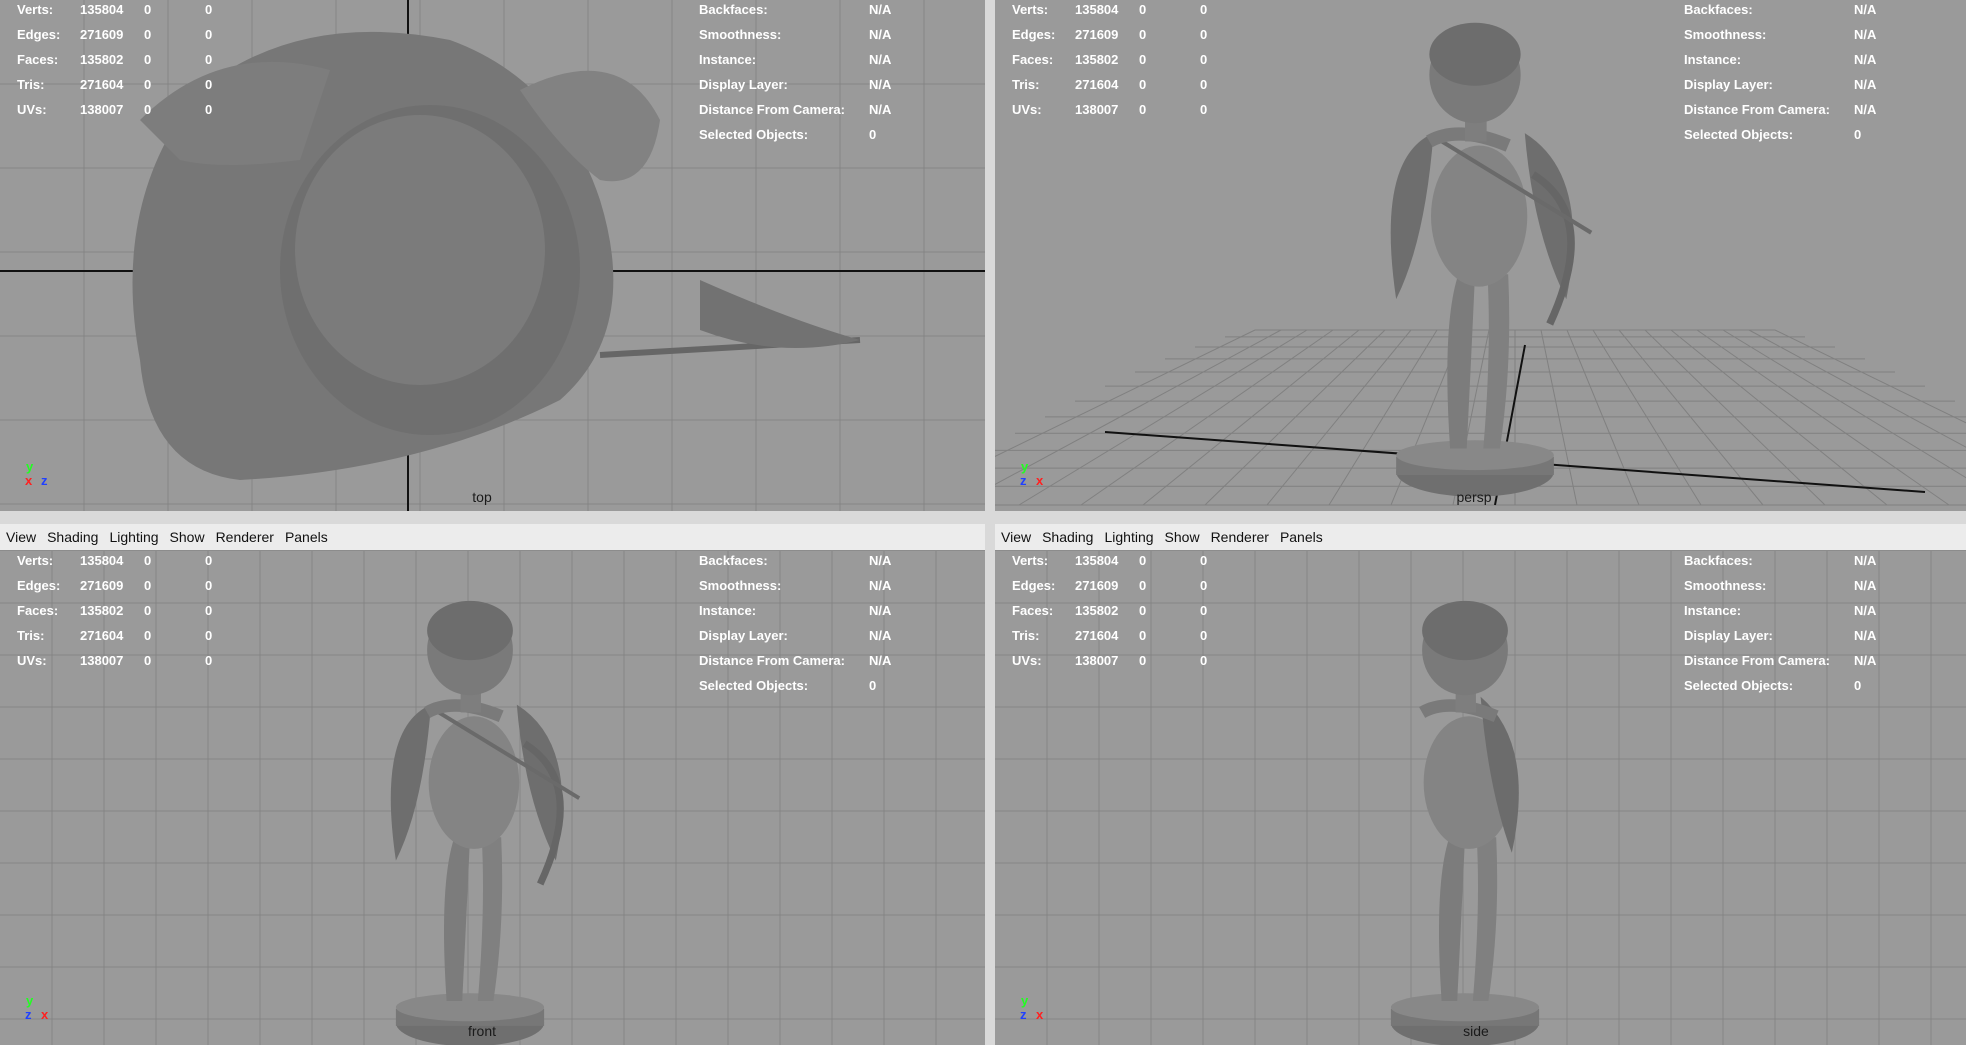 This screenshot has width=1966, height=1045. I want to click on hud-detail-label: Distance From Camera:, so click(1757, 660).